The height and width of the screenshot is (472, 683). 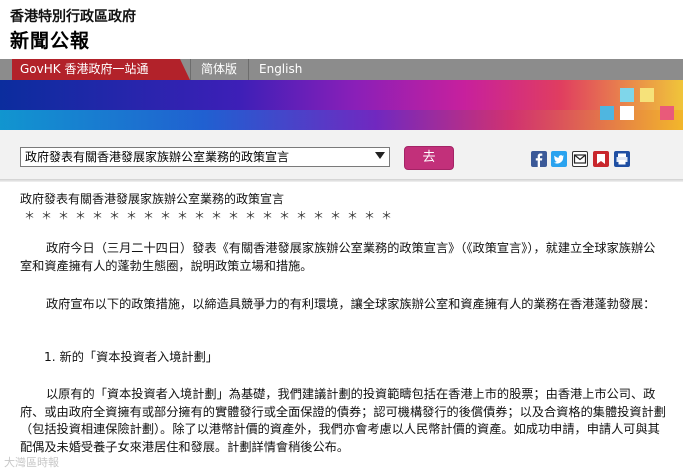 I want to click on bookmark-icon, so click(x=601, y=159).